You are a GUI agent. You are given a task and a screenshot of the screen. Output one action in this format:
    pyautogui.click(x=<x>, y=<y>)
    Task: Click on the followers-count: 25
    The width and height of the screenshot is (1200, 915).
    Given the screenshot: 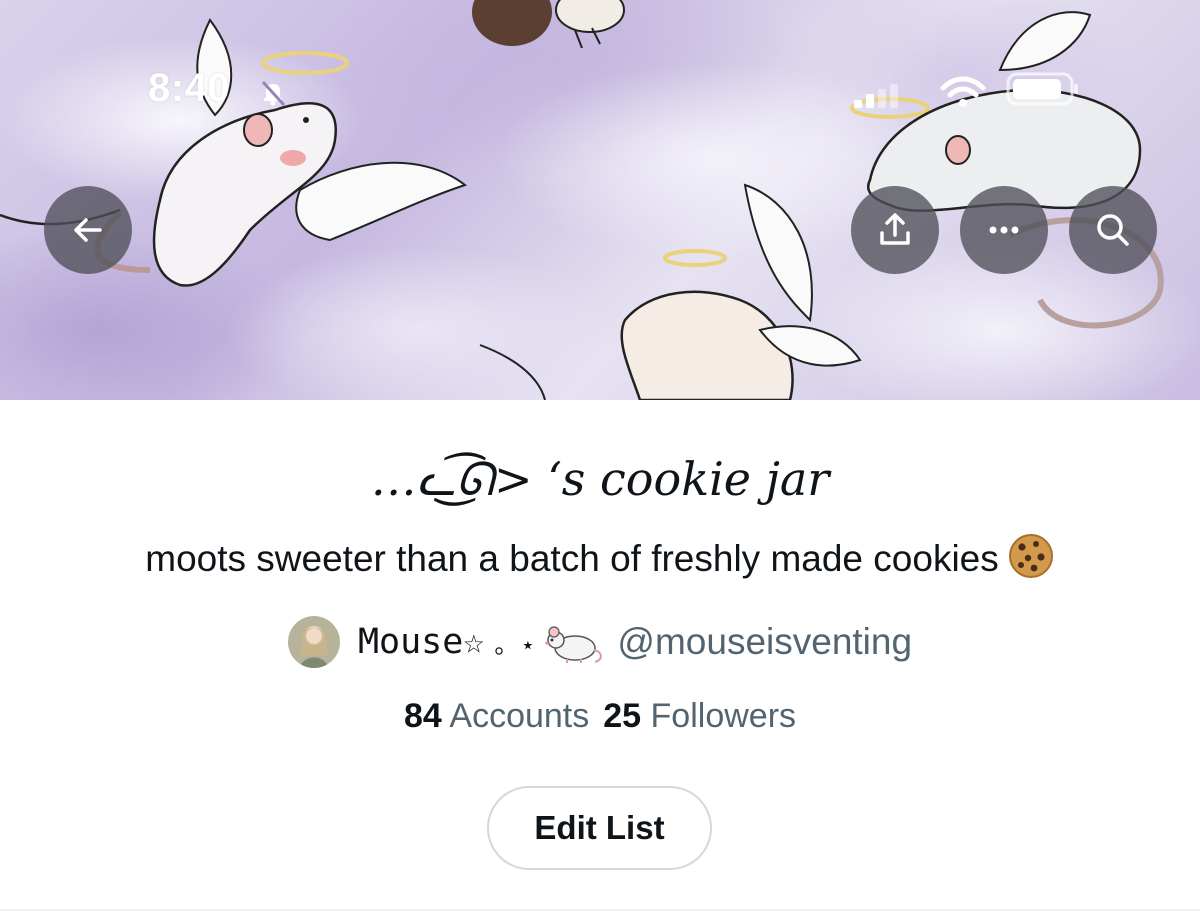 What is the action you would take?
    pyautogui.click(x=622, y=716)
    